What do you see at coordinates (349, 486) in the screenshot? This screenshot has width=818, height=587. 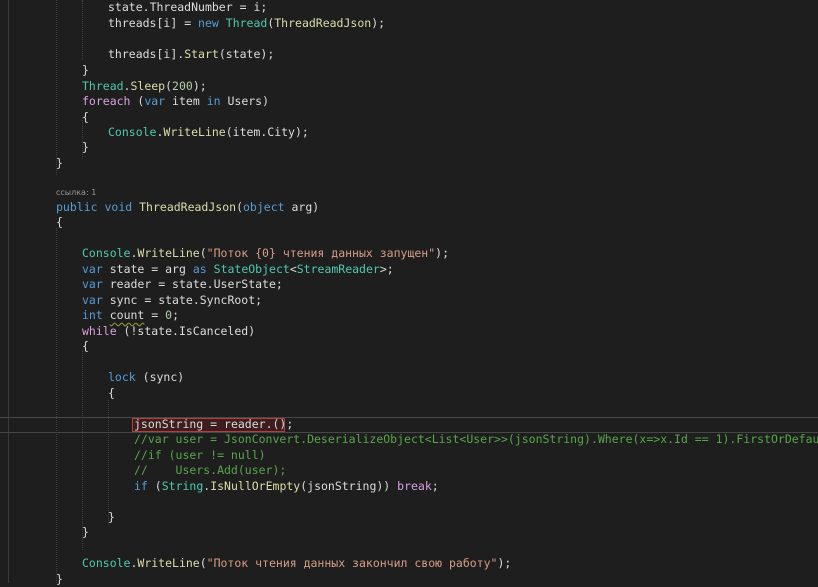 I see `code-token: (jsonString))` at bounding box center [349, 486].